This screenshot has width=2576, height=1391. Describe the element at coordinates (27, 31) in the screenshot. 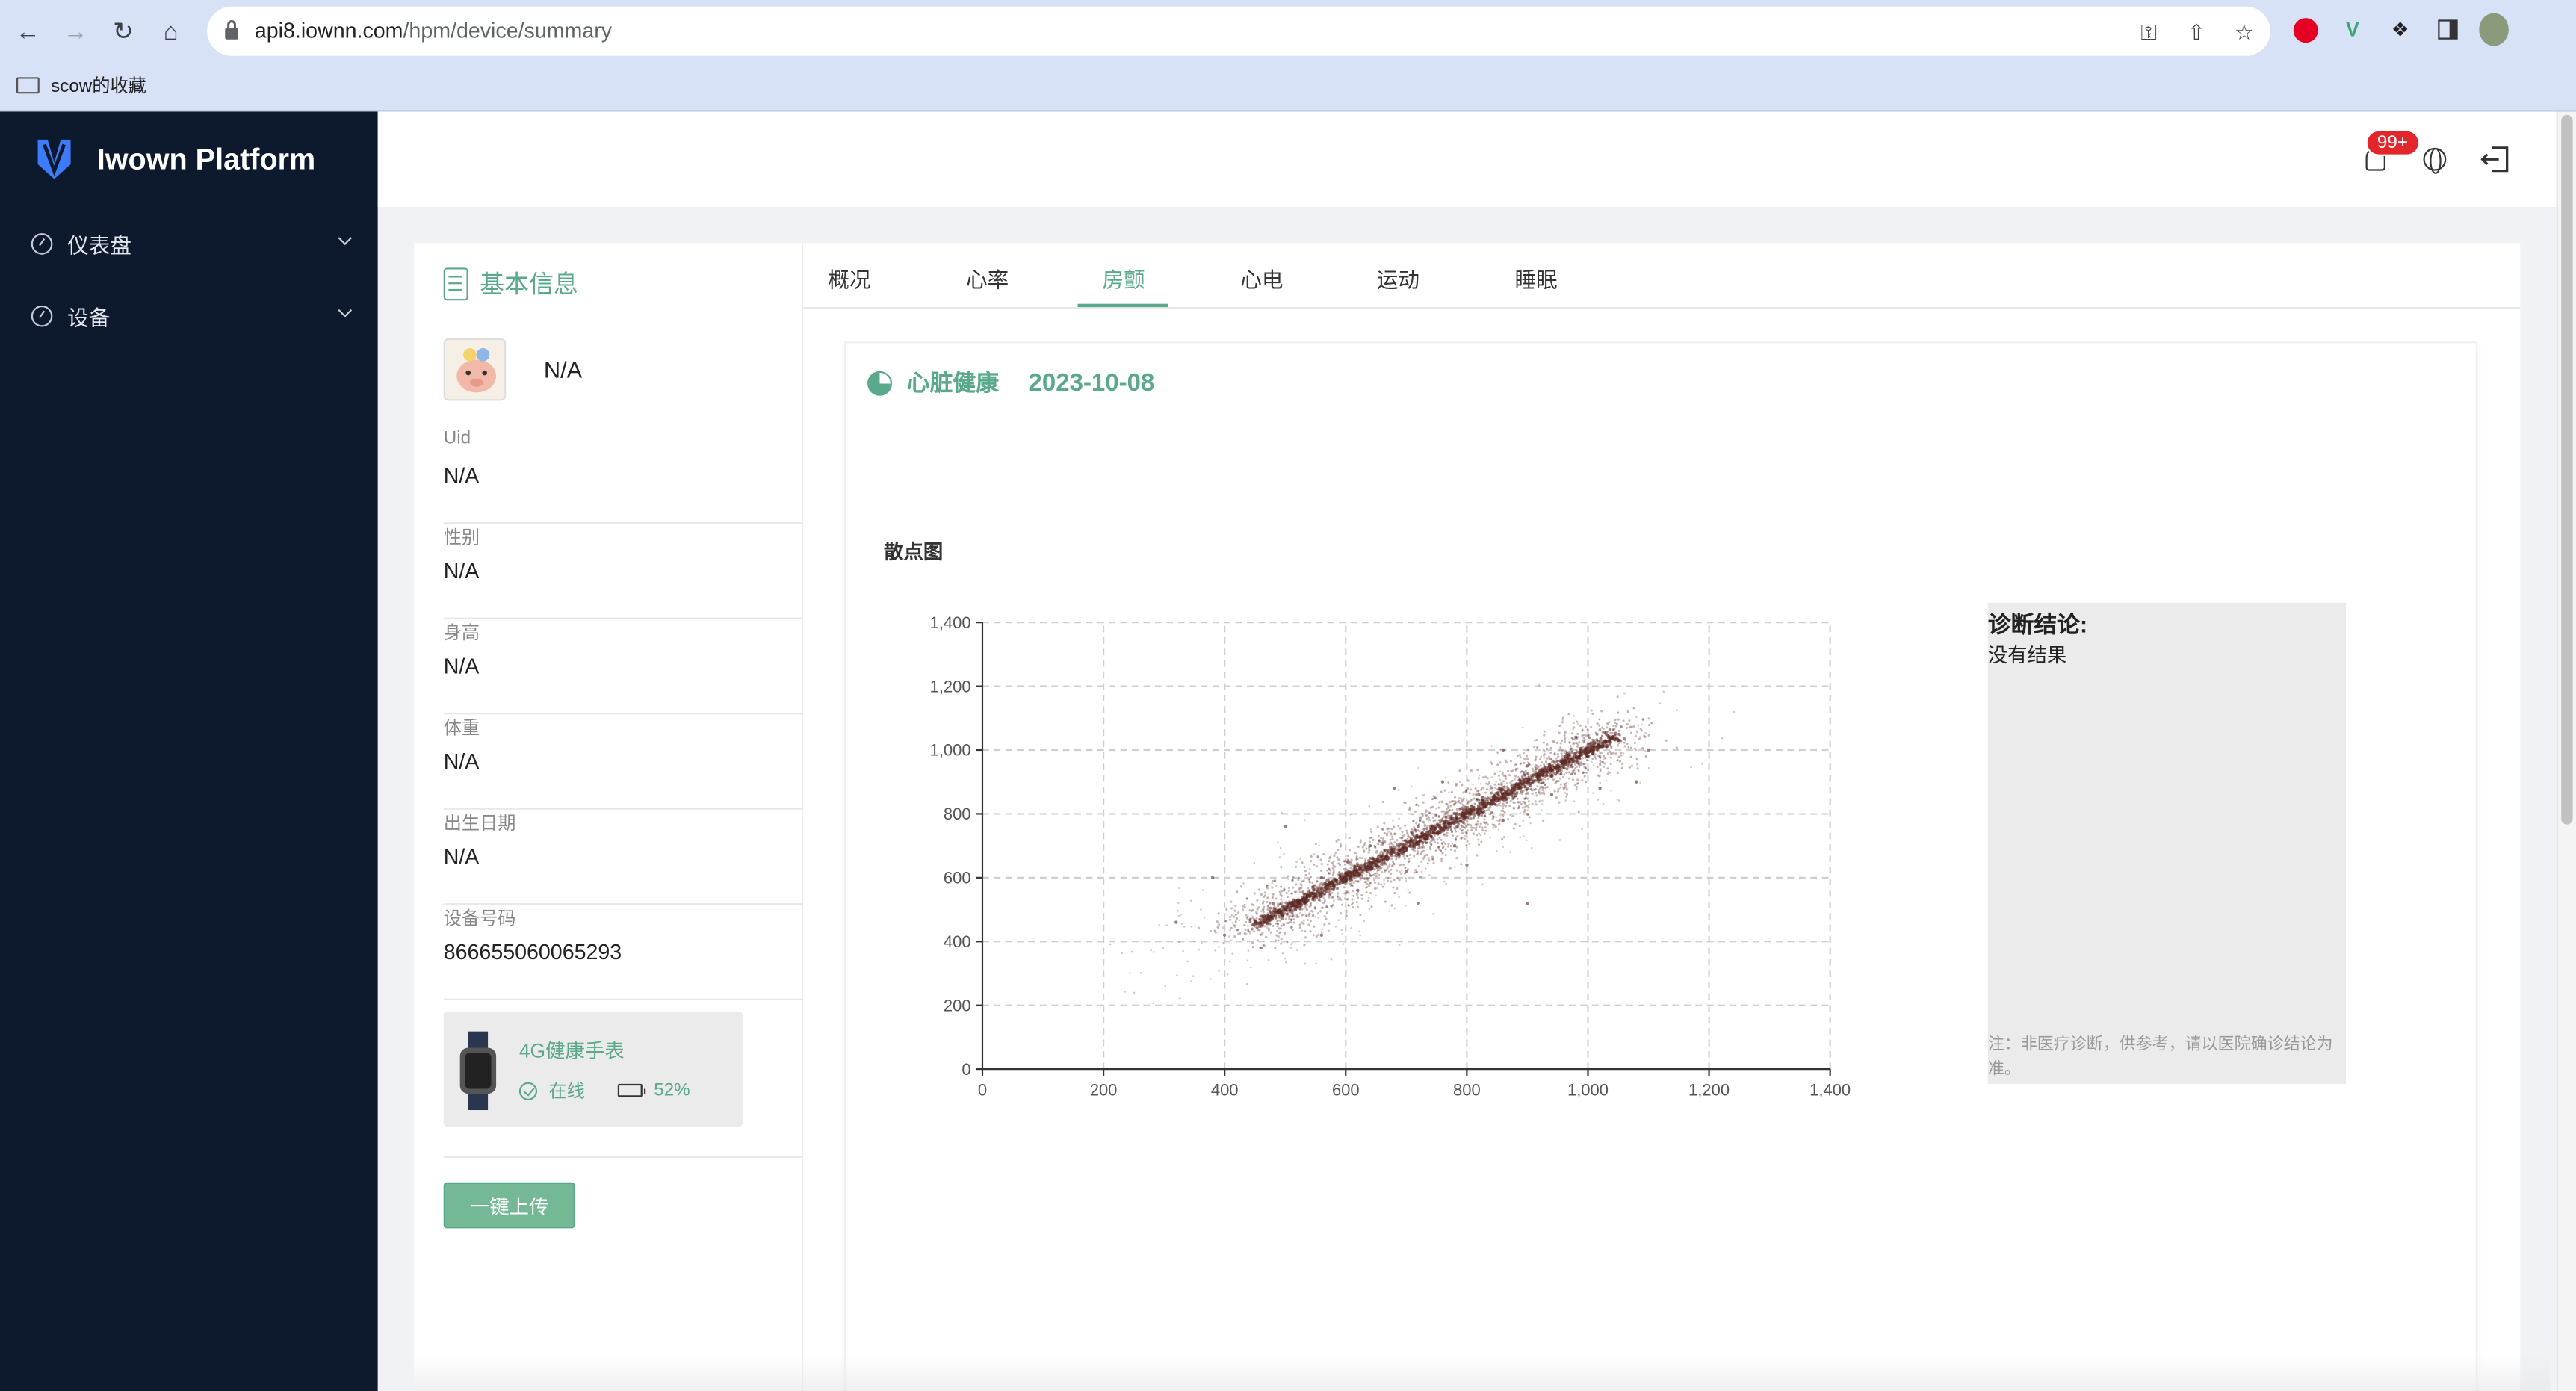

I see `back-icon: ←` at that location.